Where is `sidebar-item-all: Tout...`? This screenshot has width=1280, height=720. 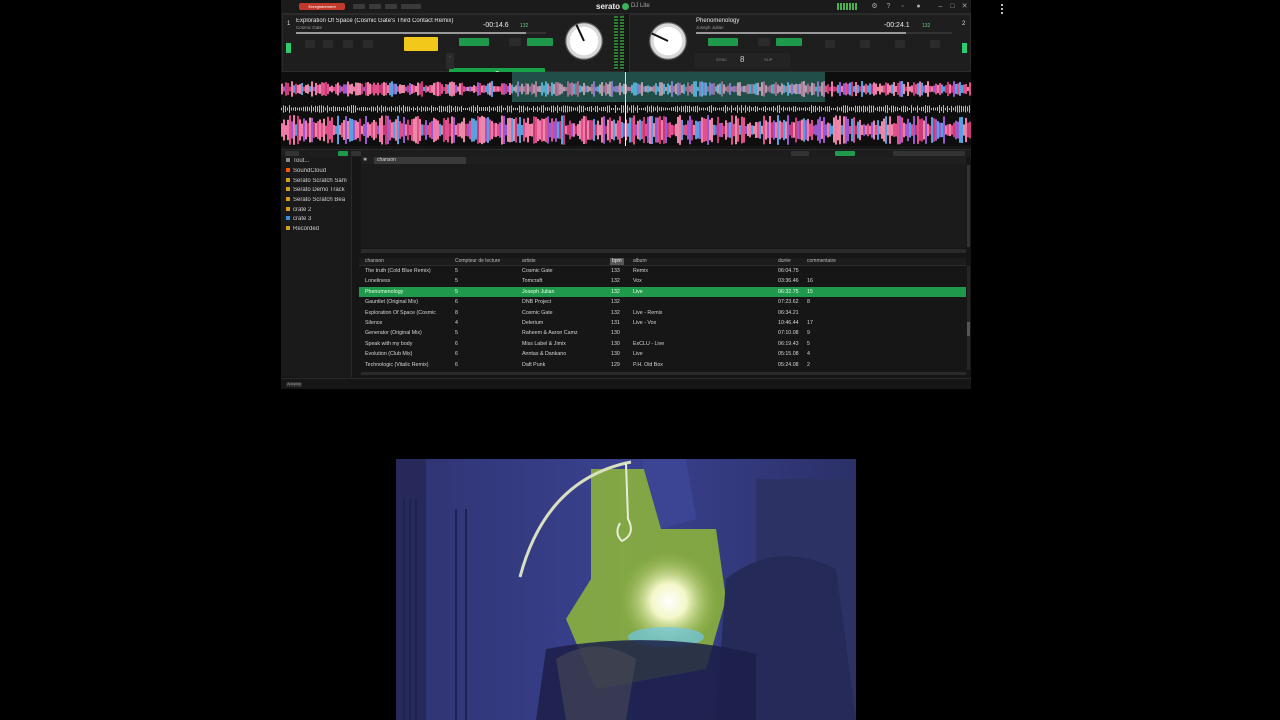
sidebar-item-all: Tout... is located at coordinates (318, 161).